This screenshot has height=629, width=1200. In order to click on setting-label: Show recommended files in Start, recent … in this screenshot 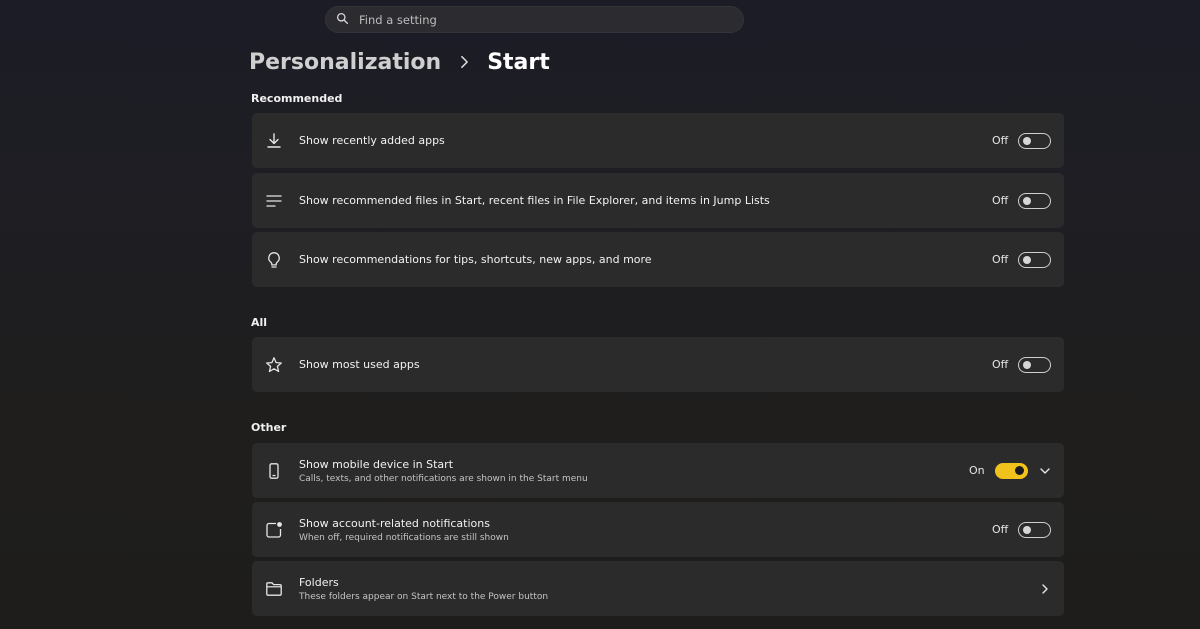, I will do `click(534, 200)`.